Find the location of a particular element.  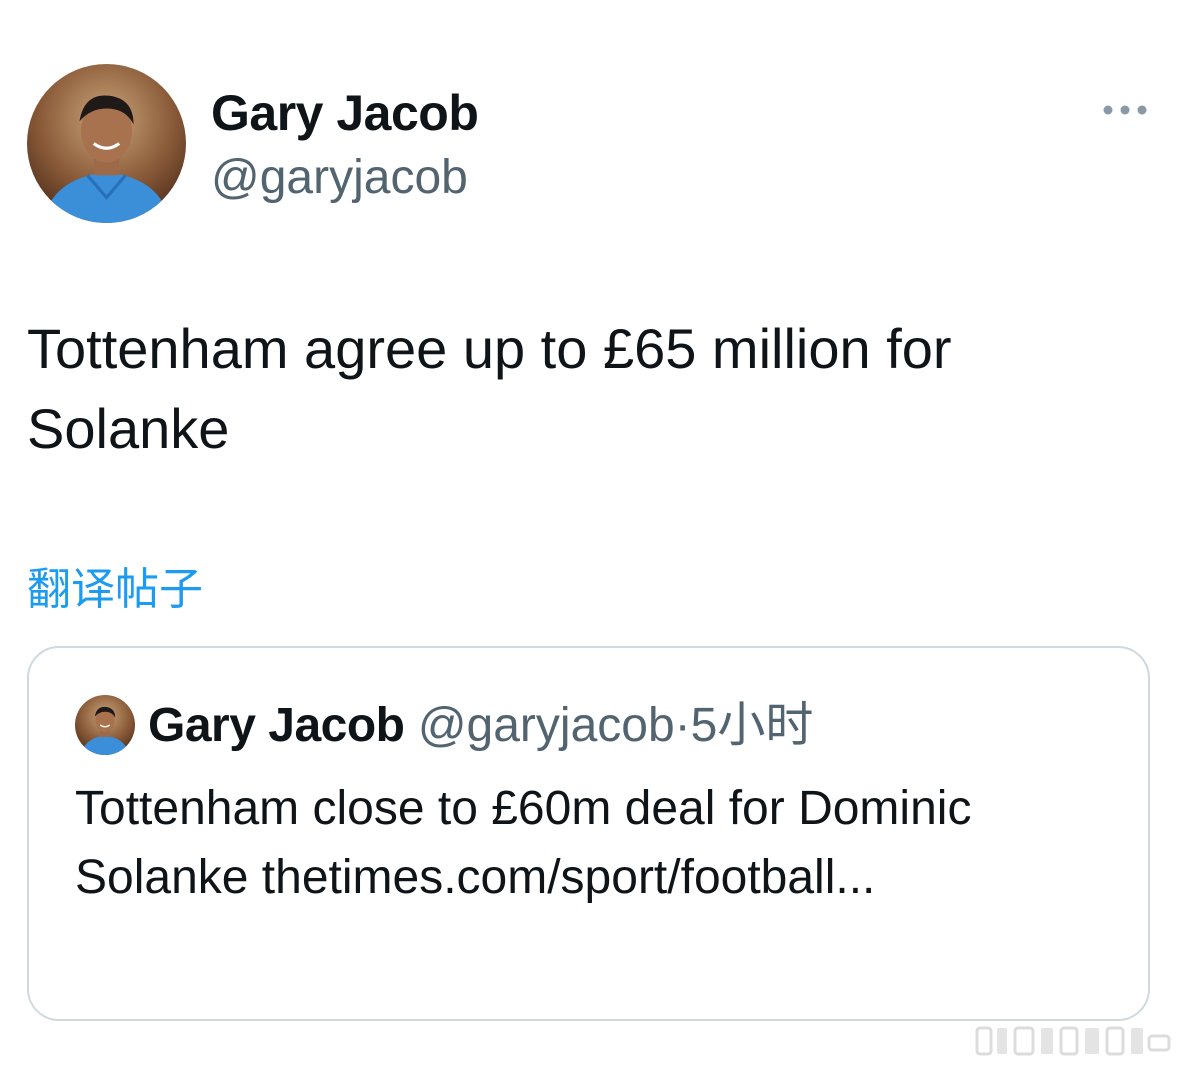

more-options-button is located at coordinates (1125, 110).